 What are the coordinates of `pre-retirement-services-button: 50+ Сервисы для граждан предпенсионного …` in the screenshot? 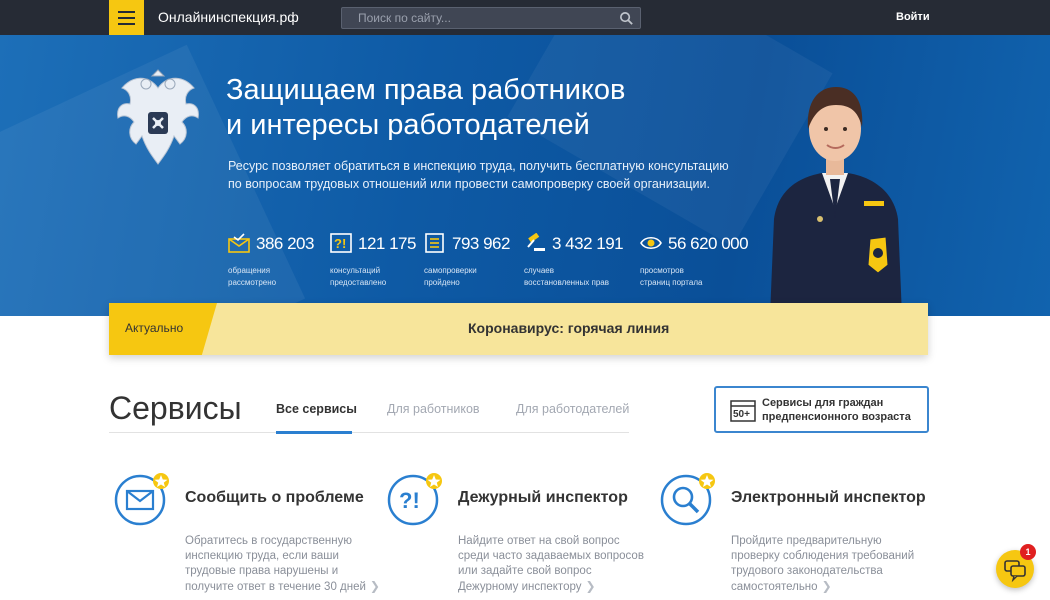 It's located at (821, 409).